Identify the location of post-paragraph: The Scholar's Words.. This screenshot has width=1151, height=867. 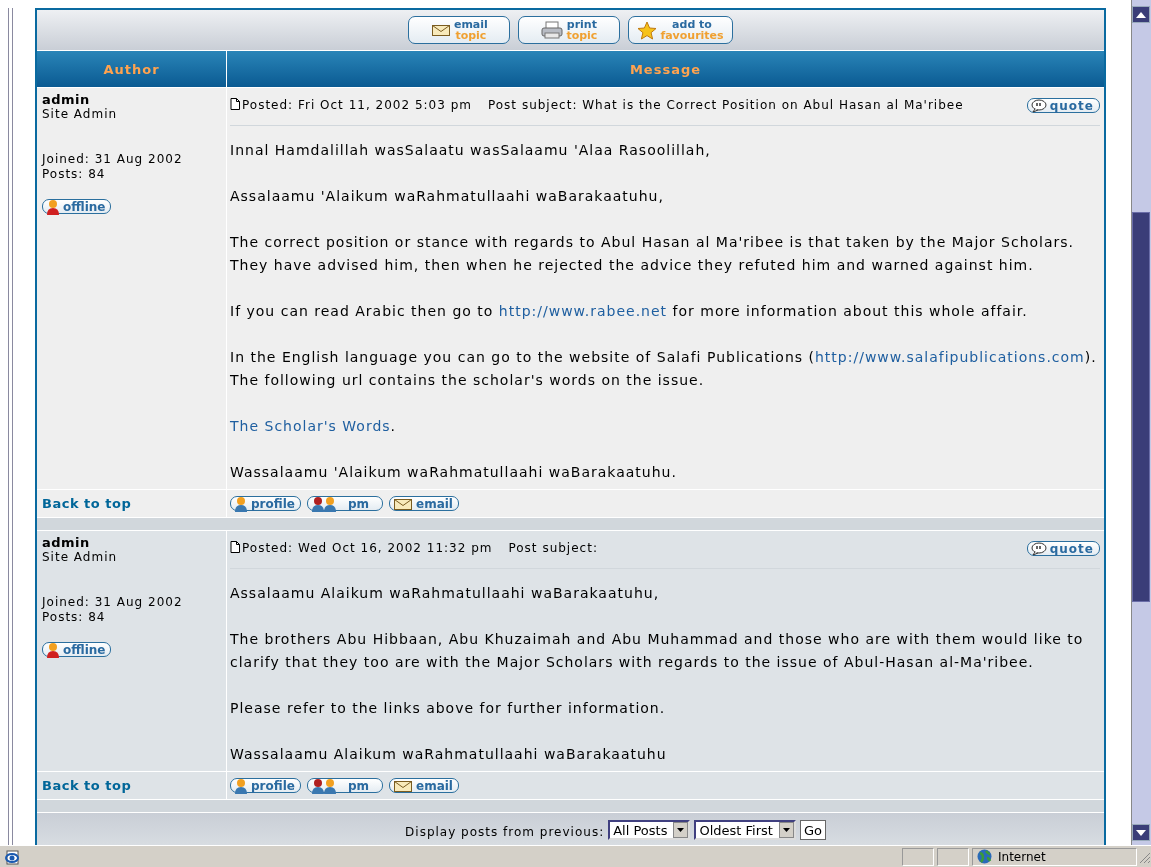
(314, 426).